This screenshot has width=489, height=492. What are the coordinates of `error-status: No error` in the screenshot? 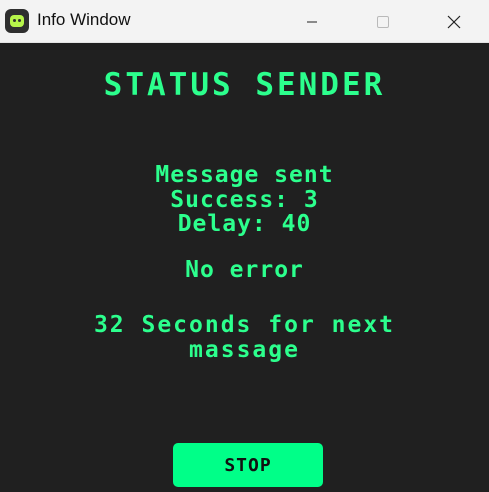 It's located at (244, 270).